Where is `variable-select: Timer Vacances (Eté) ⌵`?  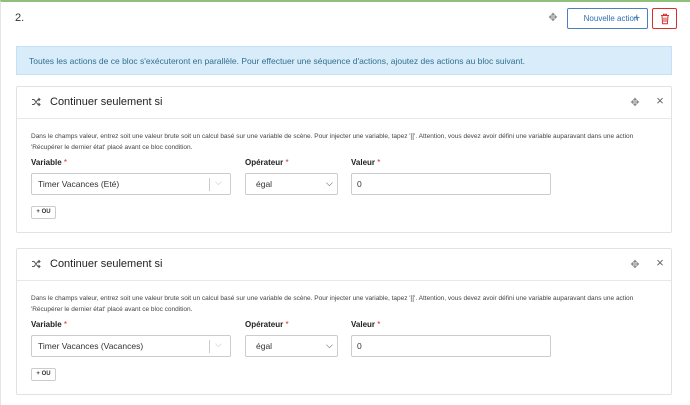
variable-select: Timer Vacances (Eté) ⌵ is located at coordinates (131, 184).